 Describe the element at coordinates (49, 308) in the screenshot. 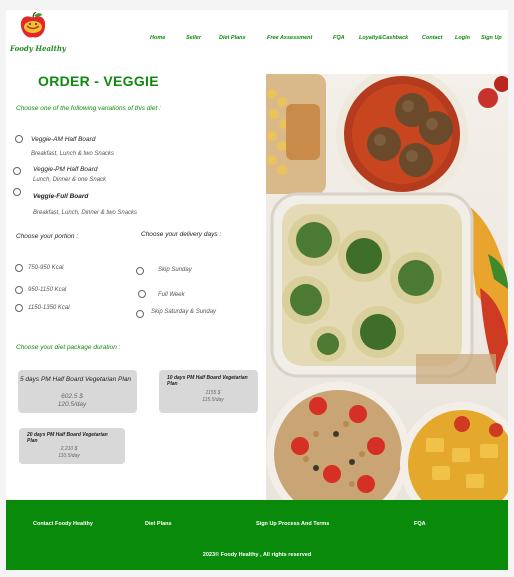

I see `portion-label-1150: 1150-1350 Kcal` at that location.